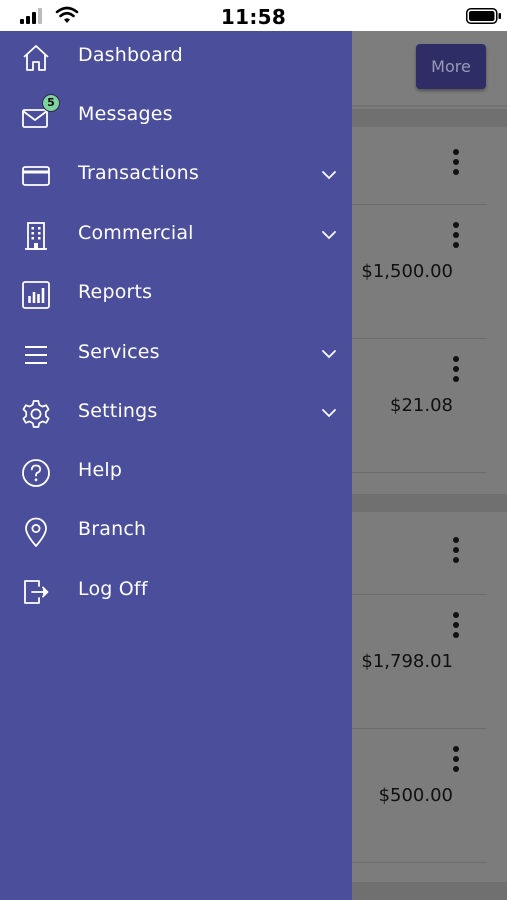 This screenshot has width=507, height=900. What do you see at coordinates (36, 532) in the screenshot?
I see `map-pin-icon` at bounding box center [36, 532].